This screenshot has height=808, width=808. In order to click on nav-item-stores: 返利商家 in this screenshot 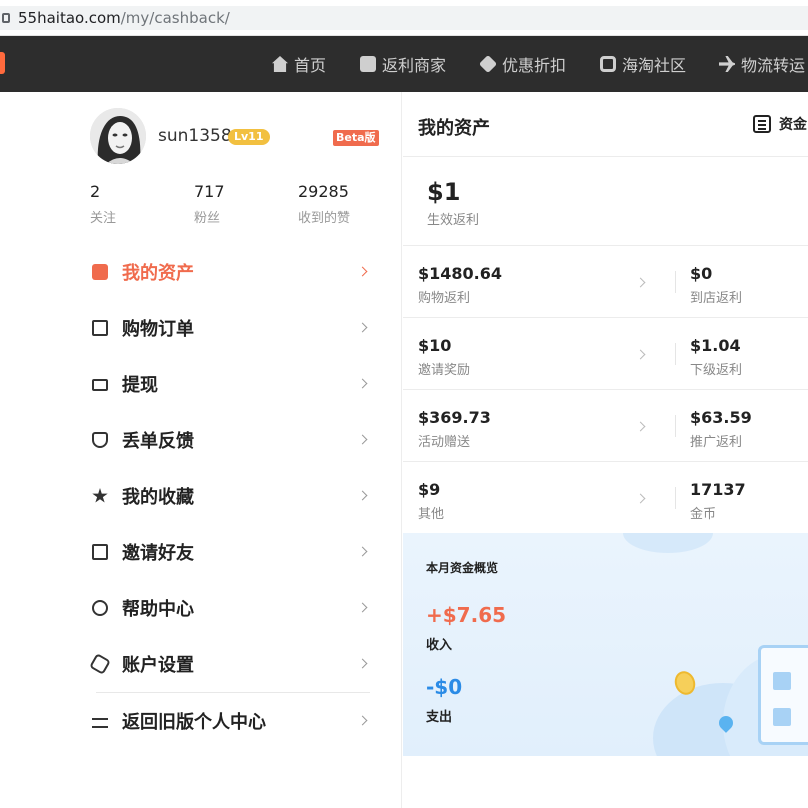, I will do `click(403, 64)`.